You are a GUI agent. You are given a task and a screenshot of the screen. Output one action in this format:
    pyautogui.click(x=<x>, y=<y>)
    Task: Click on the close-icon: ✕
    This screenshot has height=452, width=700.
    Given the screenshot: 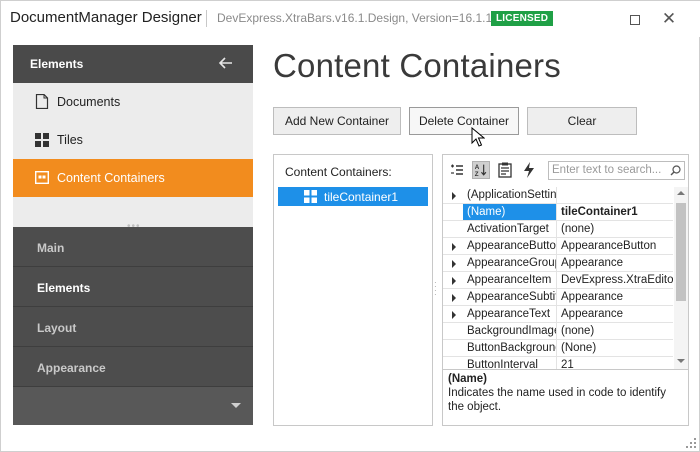 What is the action you would take?
    pyautogui.click(x=669, y=18)
    